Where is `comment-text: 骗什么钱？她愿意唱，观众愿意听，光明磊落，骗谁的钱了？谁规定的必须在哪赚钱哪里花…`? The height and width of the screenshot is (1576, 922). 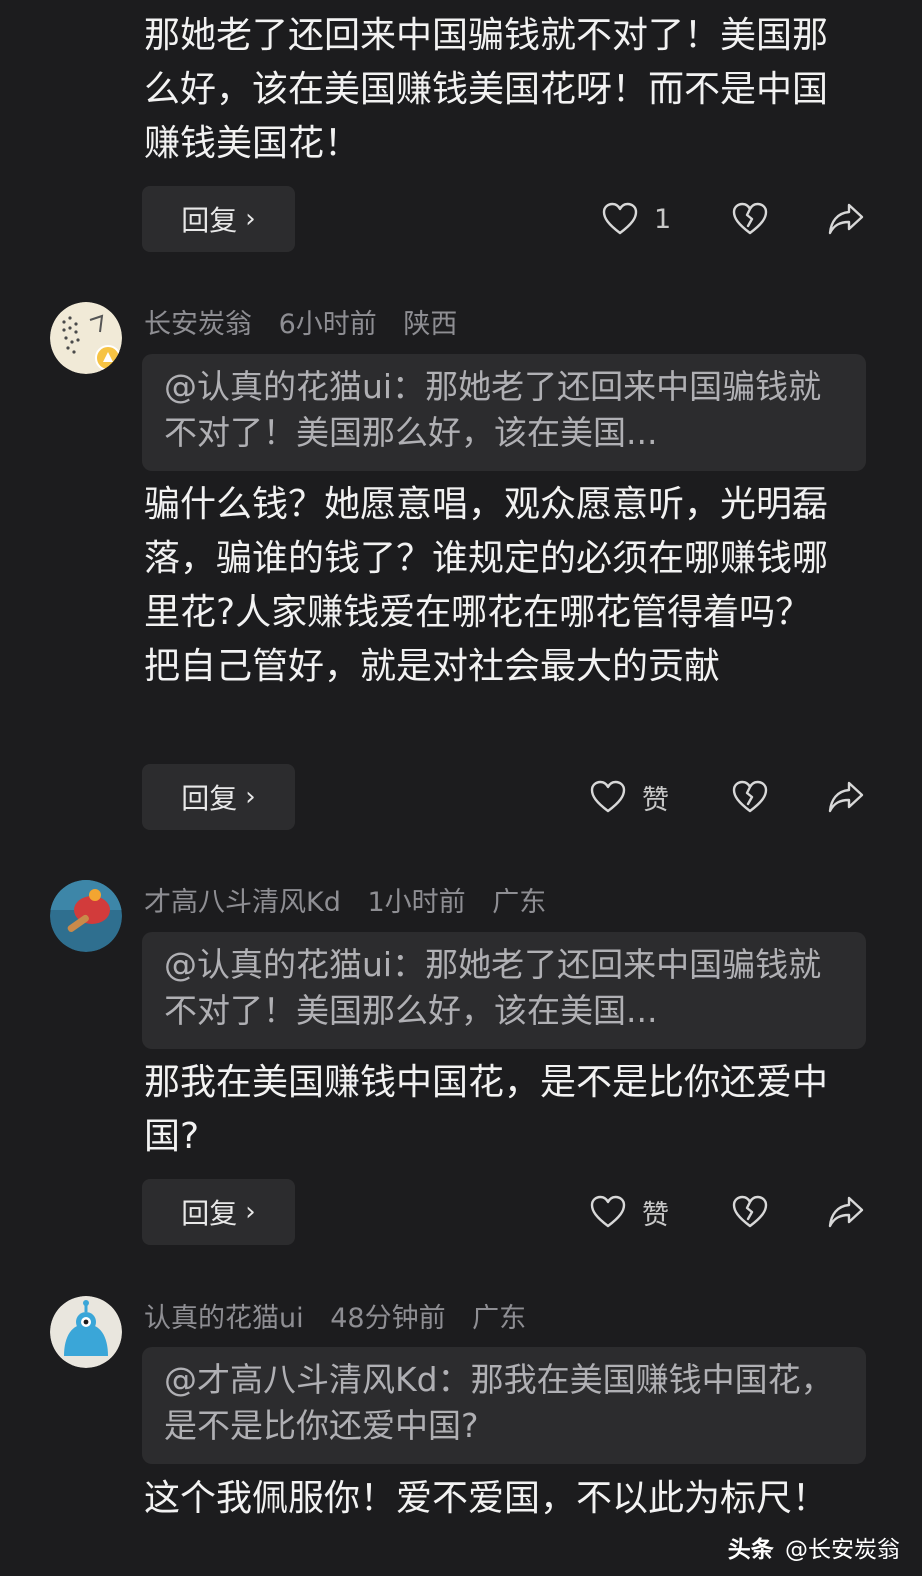 comment-text: 骗什么钱？她愿意唱，观众愿意听，光明磊落，骗谁的钱了？谁规定的必须在哪赚钱哪里花… is located at coordinates (486, 585).